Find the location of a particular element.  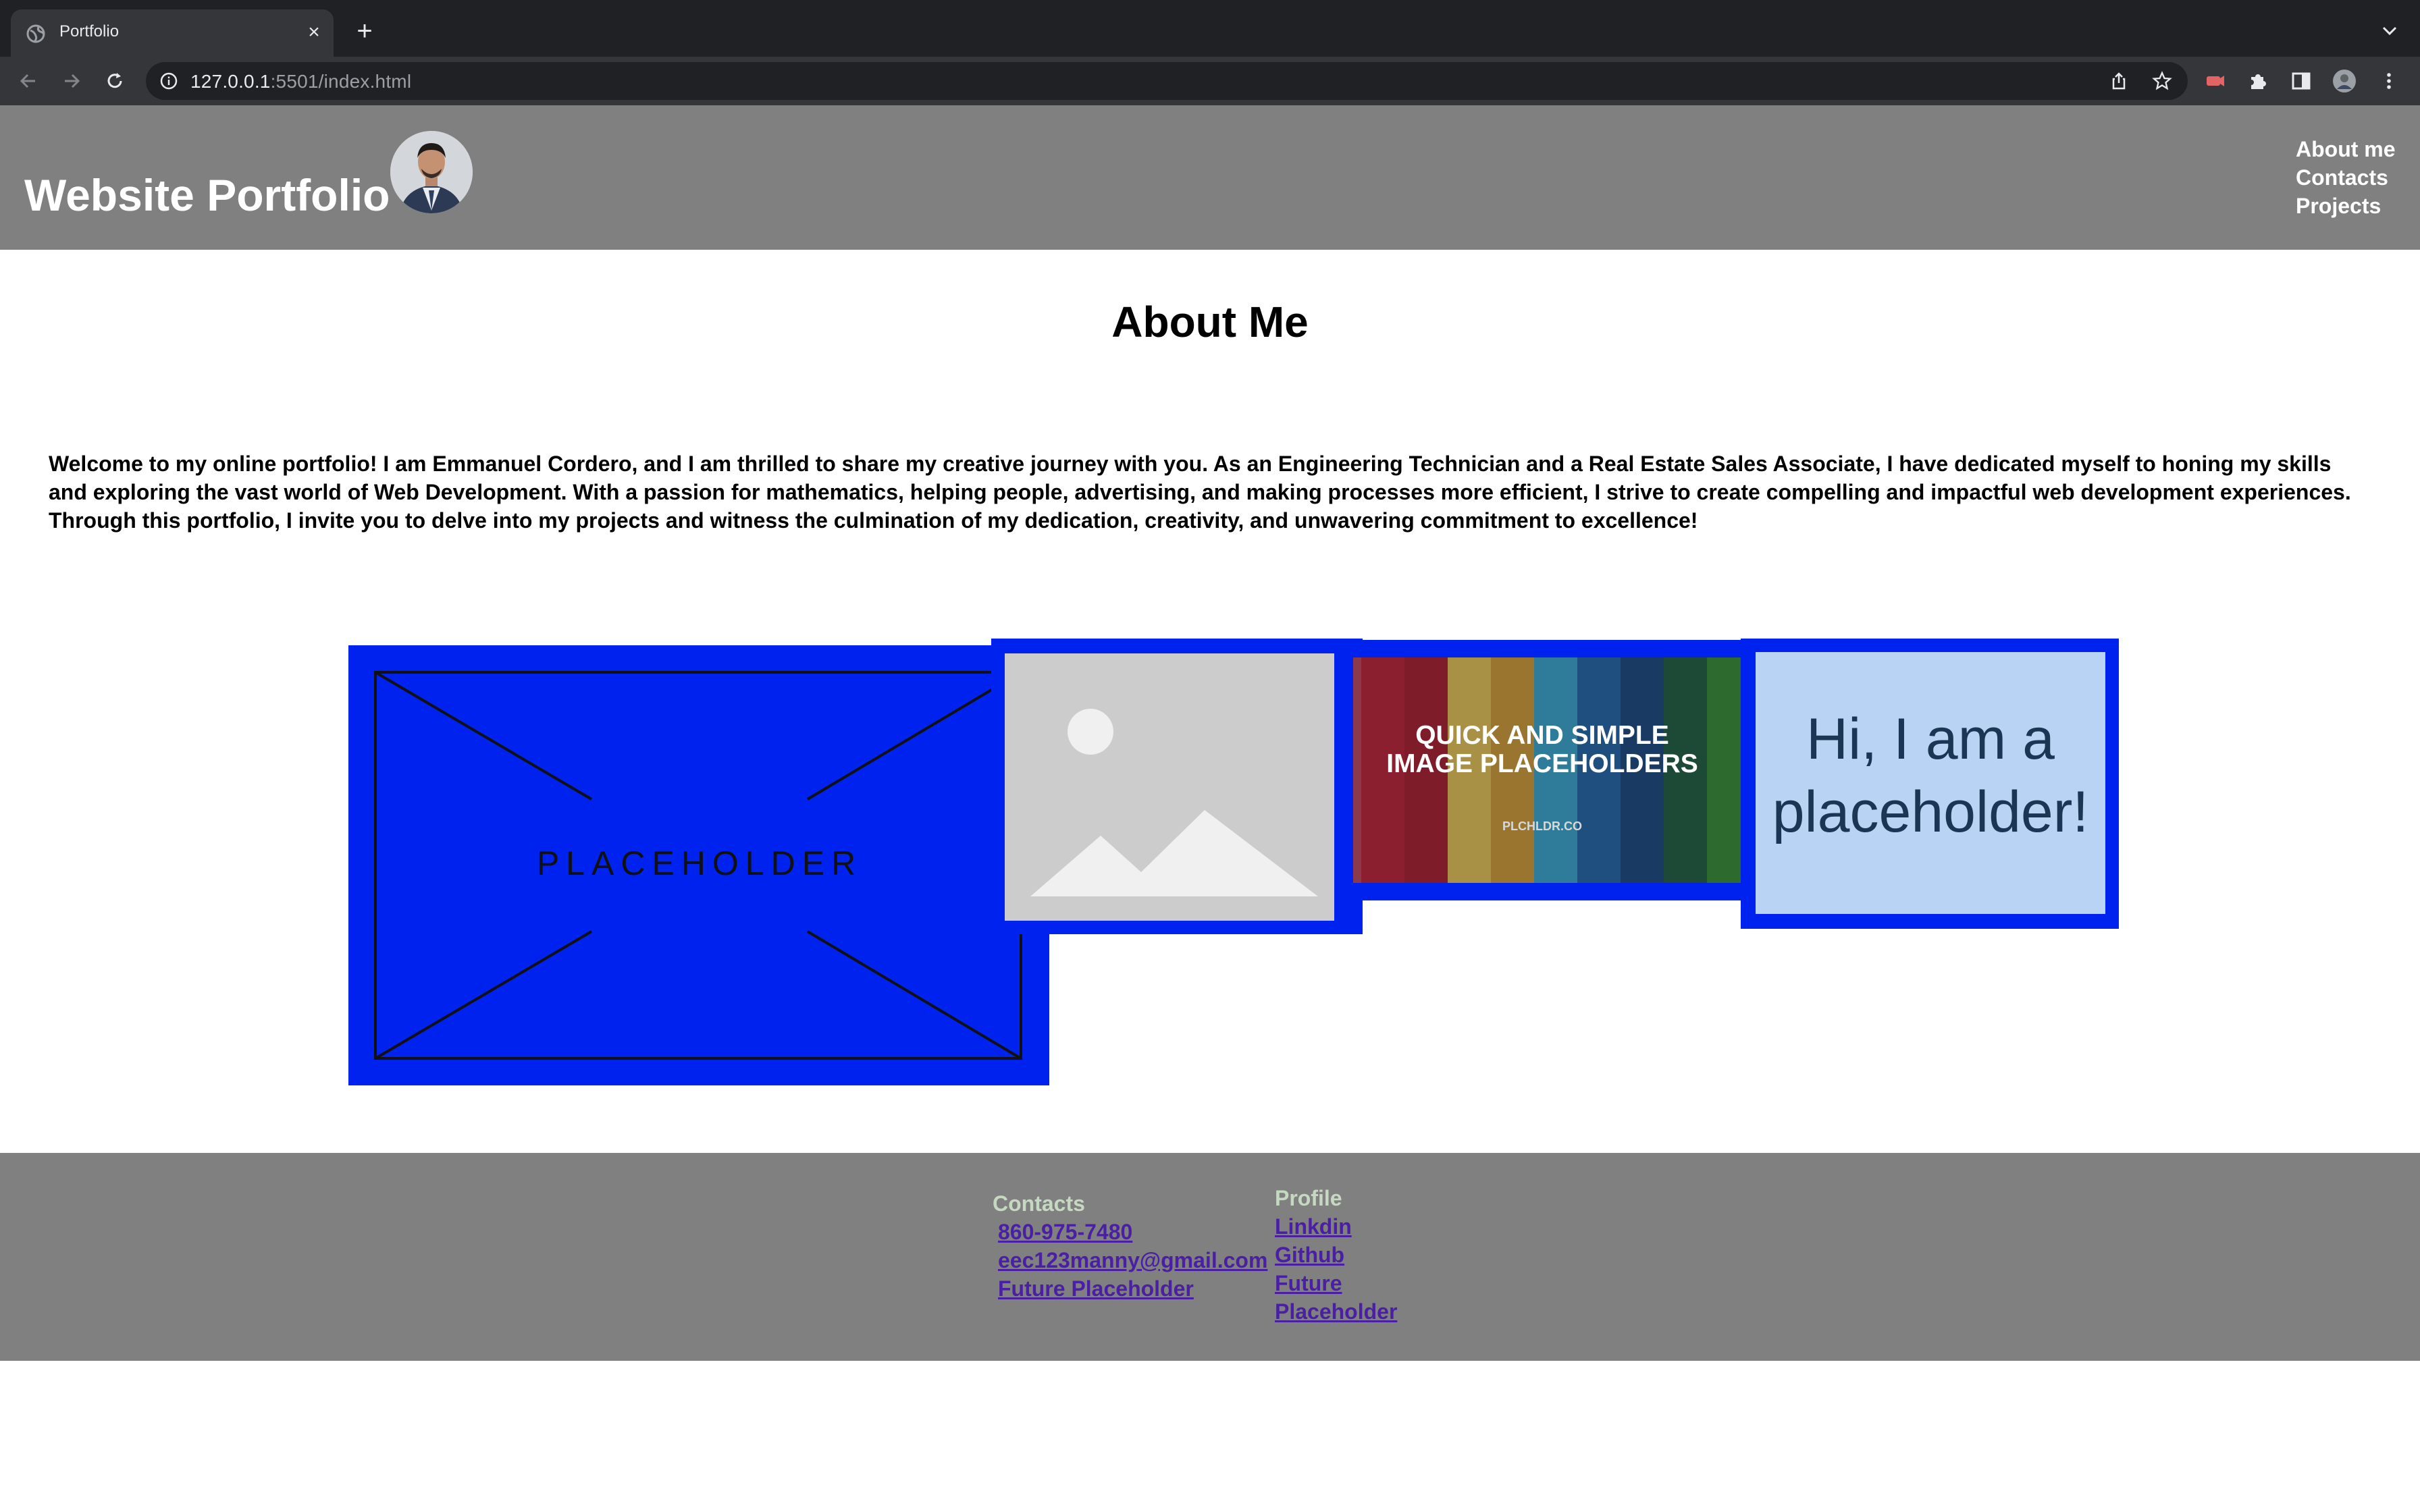

nav-link-projects: Projects is located at coordinates (2356, 206).